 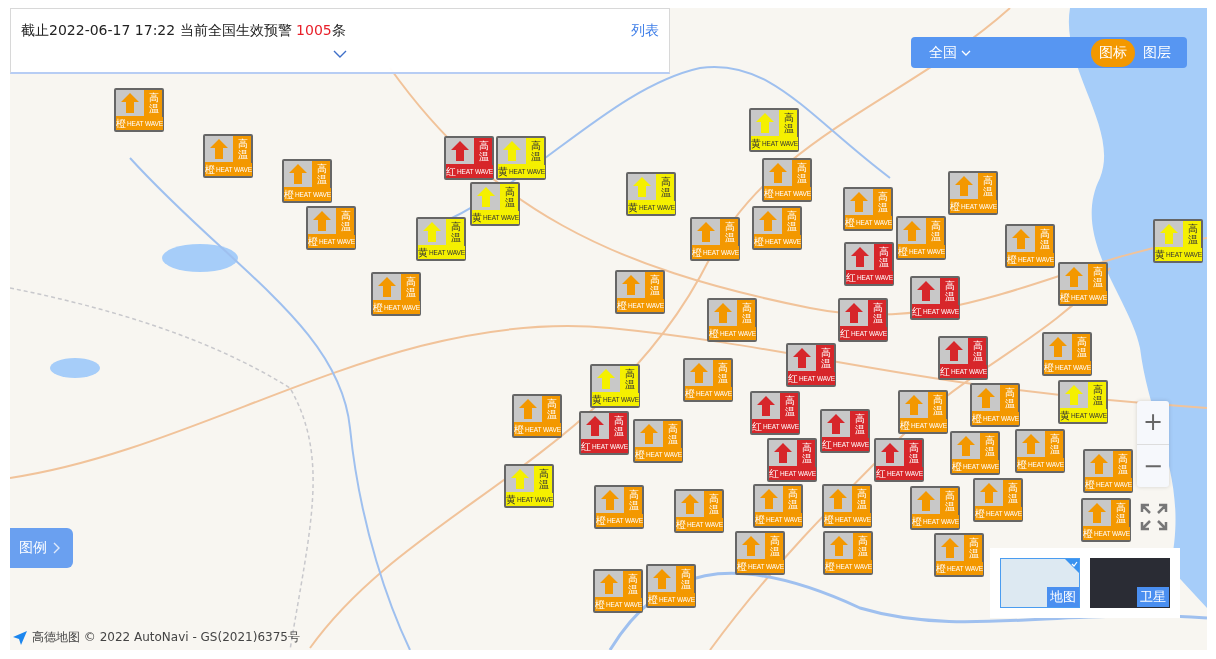 I want to click on view-tab: 图标, so click(x=1113, y=52).